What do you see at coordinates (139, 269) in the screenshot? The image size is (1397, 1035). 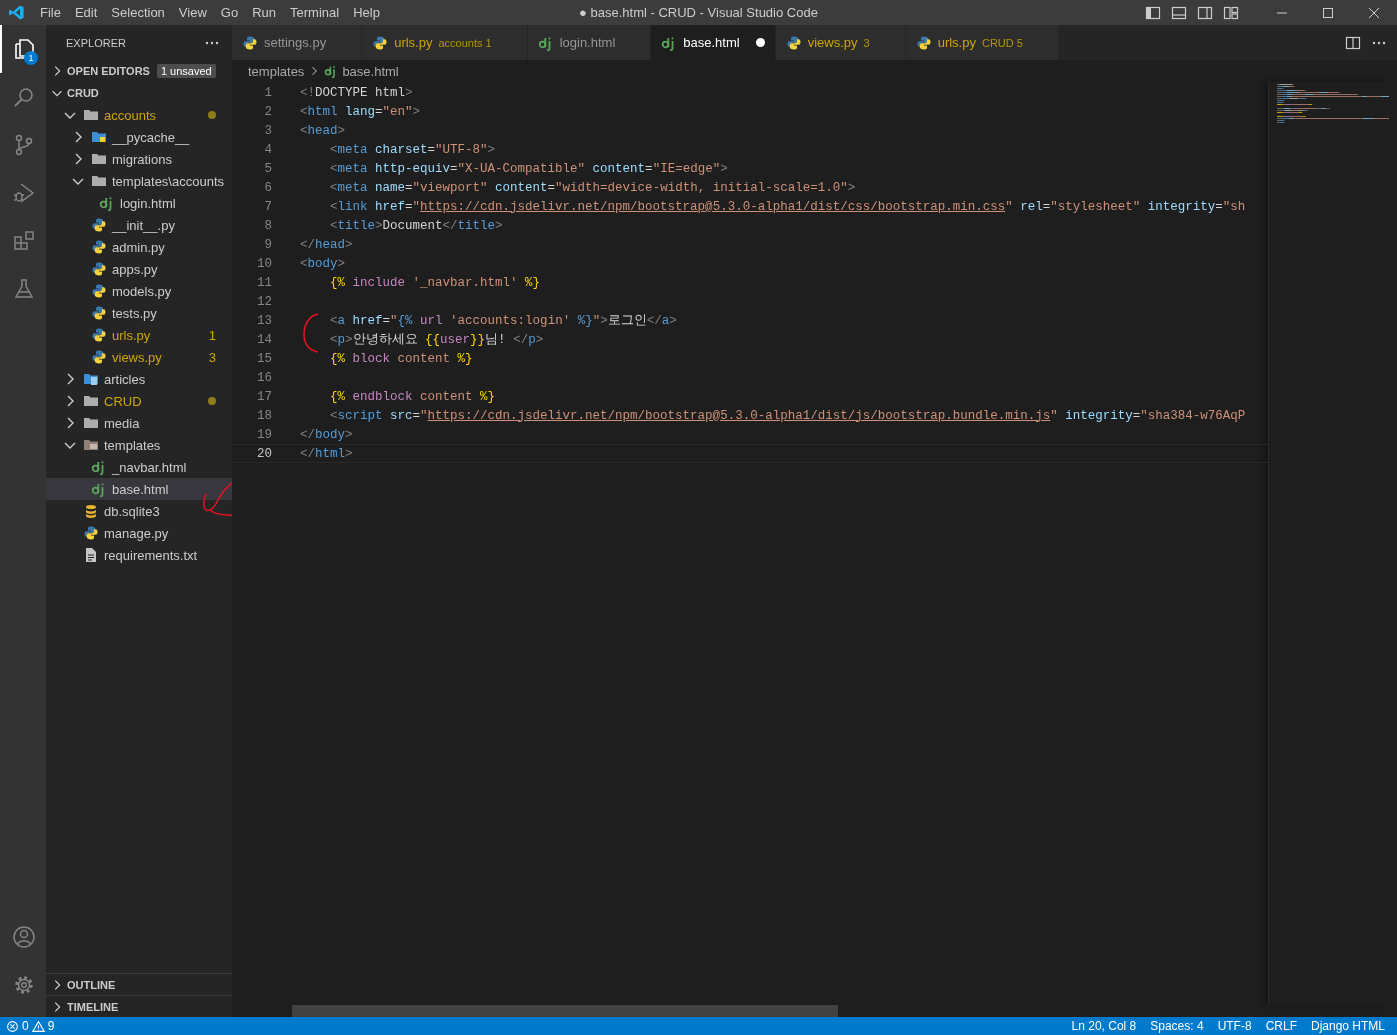 I see `tree-row: apps.py` at bounding box center [139, 269].